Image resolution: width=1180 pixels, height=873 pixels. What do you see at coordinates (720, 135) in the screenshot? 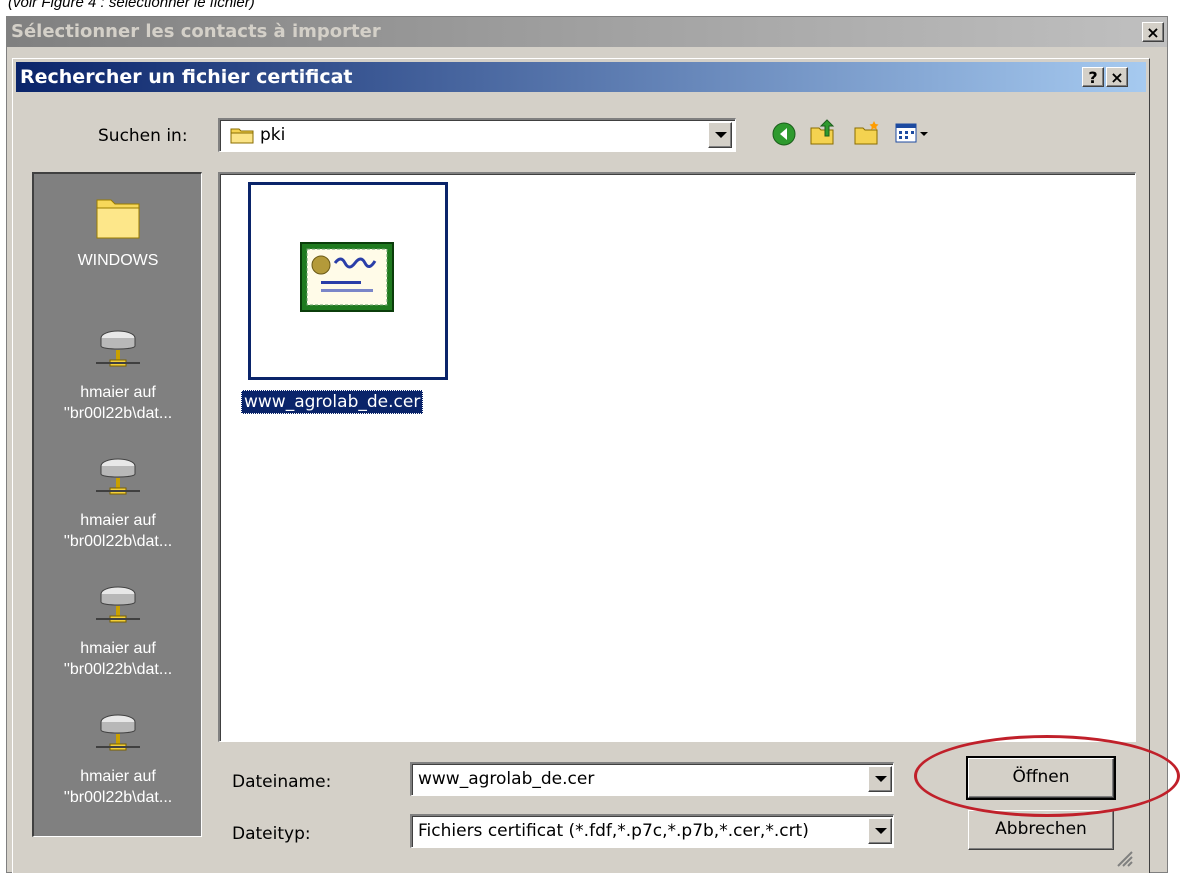
I see `look-in-dropdown-button` at bounding box center [720, 135].